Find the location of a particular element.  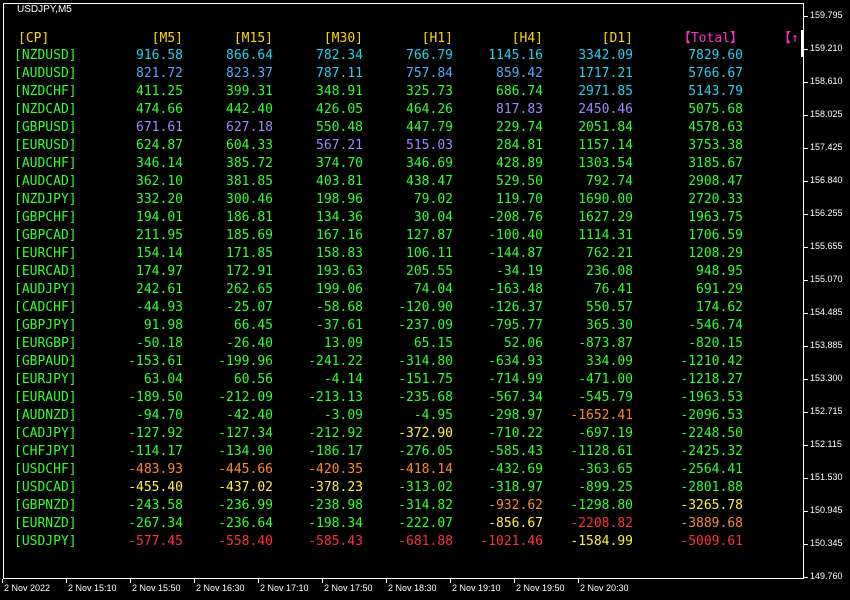

value-cell: 1627.29 is located at coordinates (605, 217).